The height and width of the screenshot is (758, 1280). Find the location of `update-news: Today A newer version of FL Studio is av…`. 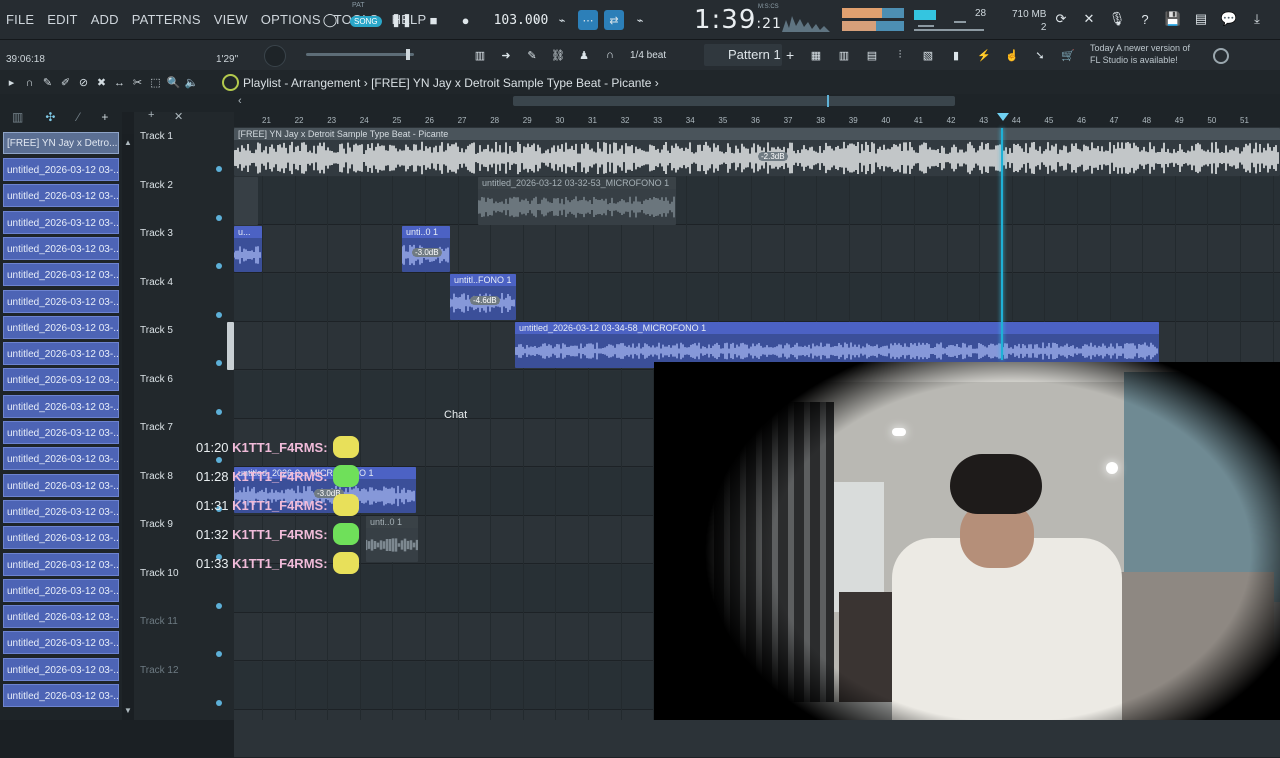

update-news: Today A newer version of FL Studio is av… is located at coordinates (1140, 54).